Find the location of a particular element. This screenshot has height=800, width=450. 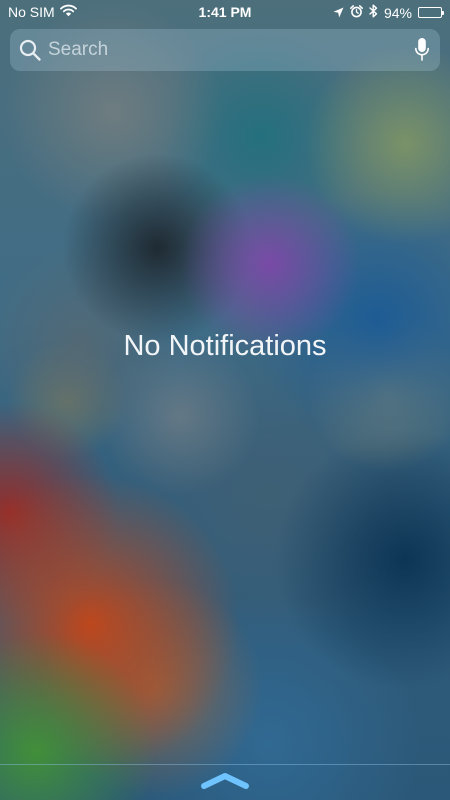

battery-percent: 94% is located at coordinates (397, 12).